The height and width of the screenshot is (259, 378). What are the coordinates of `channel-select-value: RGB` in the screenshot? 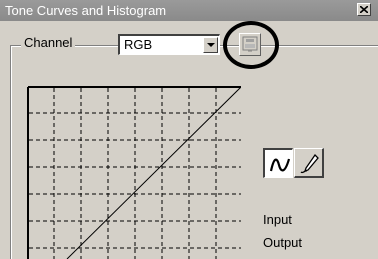 It's located at (138, 44).